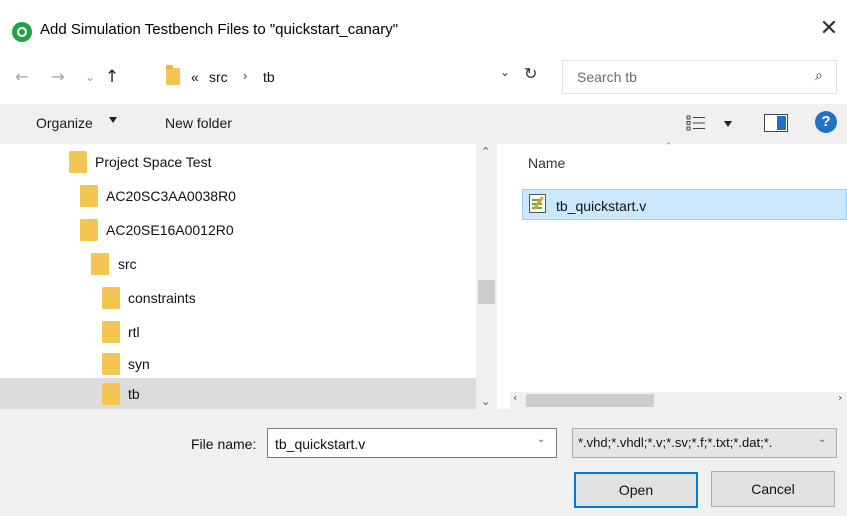  I want to click on scroll-up-icon: ⌃, so click(485, 151).